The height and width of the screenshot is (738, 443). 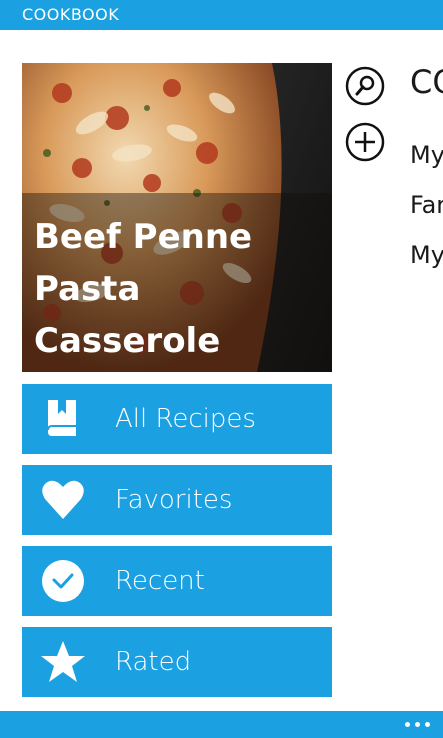 I want to click on side-panel-entry: Far, so click(x=426, y=205).